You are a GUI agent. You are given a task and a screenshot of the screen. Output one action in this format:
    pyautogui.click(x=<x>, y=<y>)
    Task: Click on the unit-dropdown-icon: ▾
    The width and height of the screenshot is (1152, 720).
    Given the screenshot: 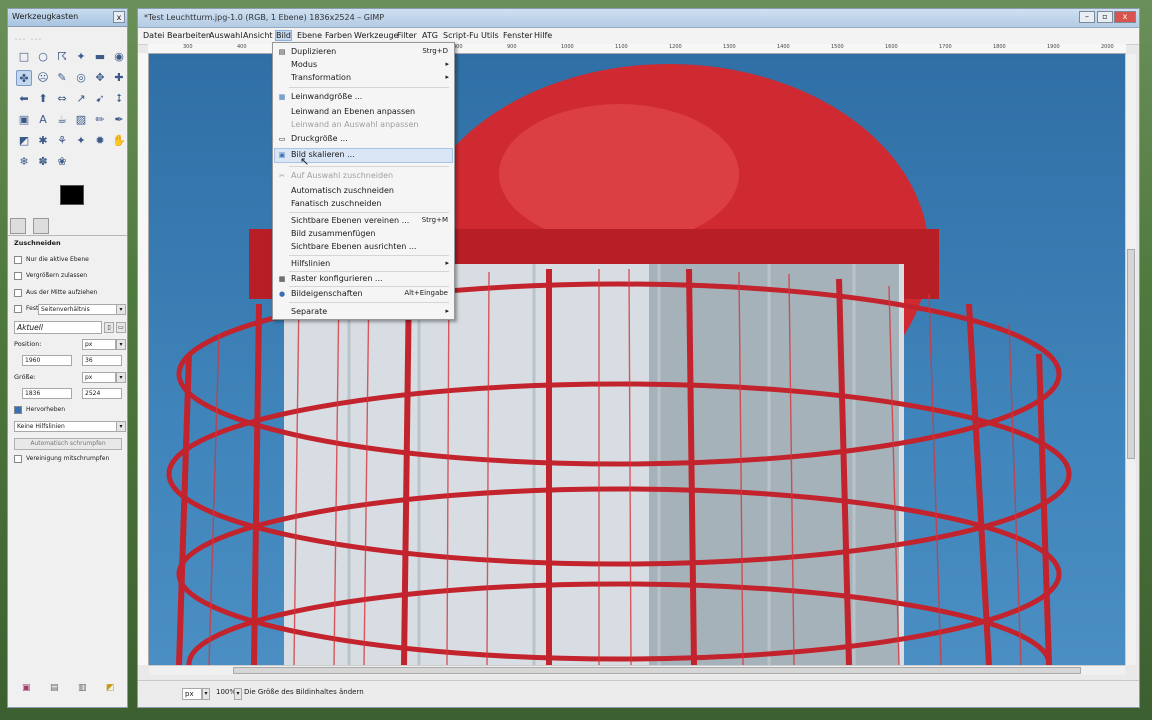 What is the action you would take?
    pyautogui.click(x=206, y=694)
    